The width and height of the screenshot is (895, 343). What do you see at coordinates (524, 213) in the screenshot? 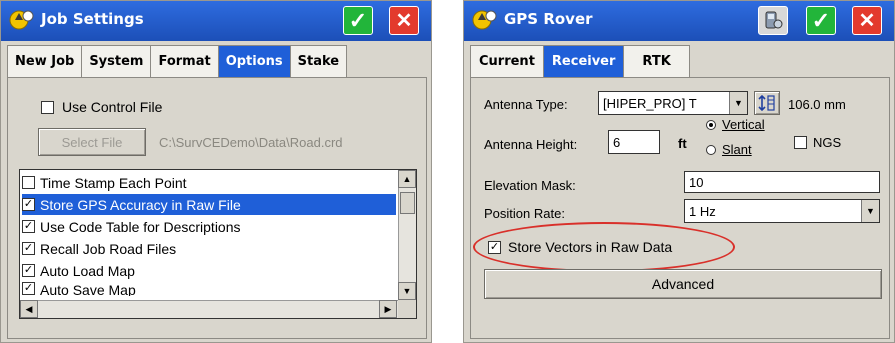
I see `position-rate-label: Position Rate:` at bounding box center [524, 213].